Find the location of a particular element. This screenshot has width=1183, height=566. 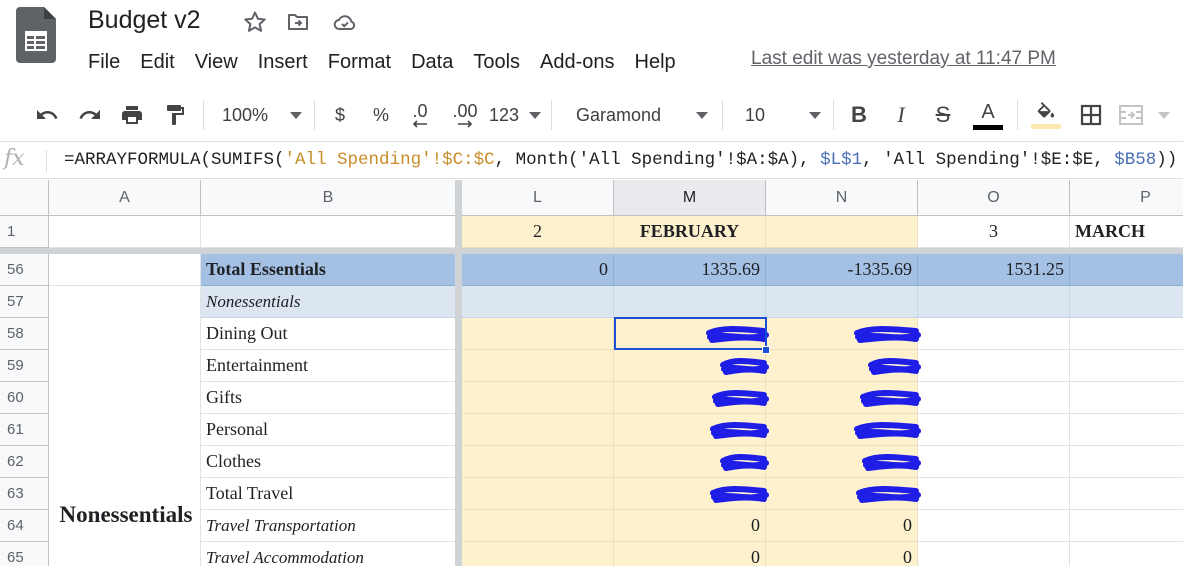

cell-l62 is located at coordinates (538, 462).